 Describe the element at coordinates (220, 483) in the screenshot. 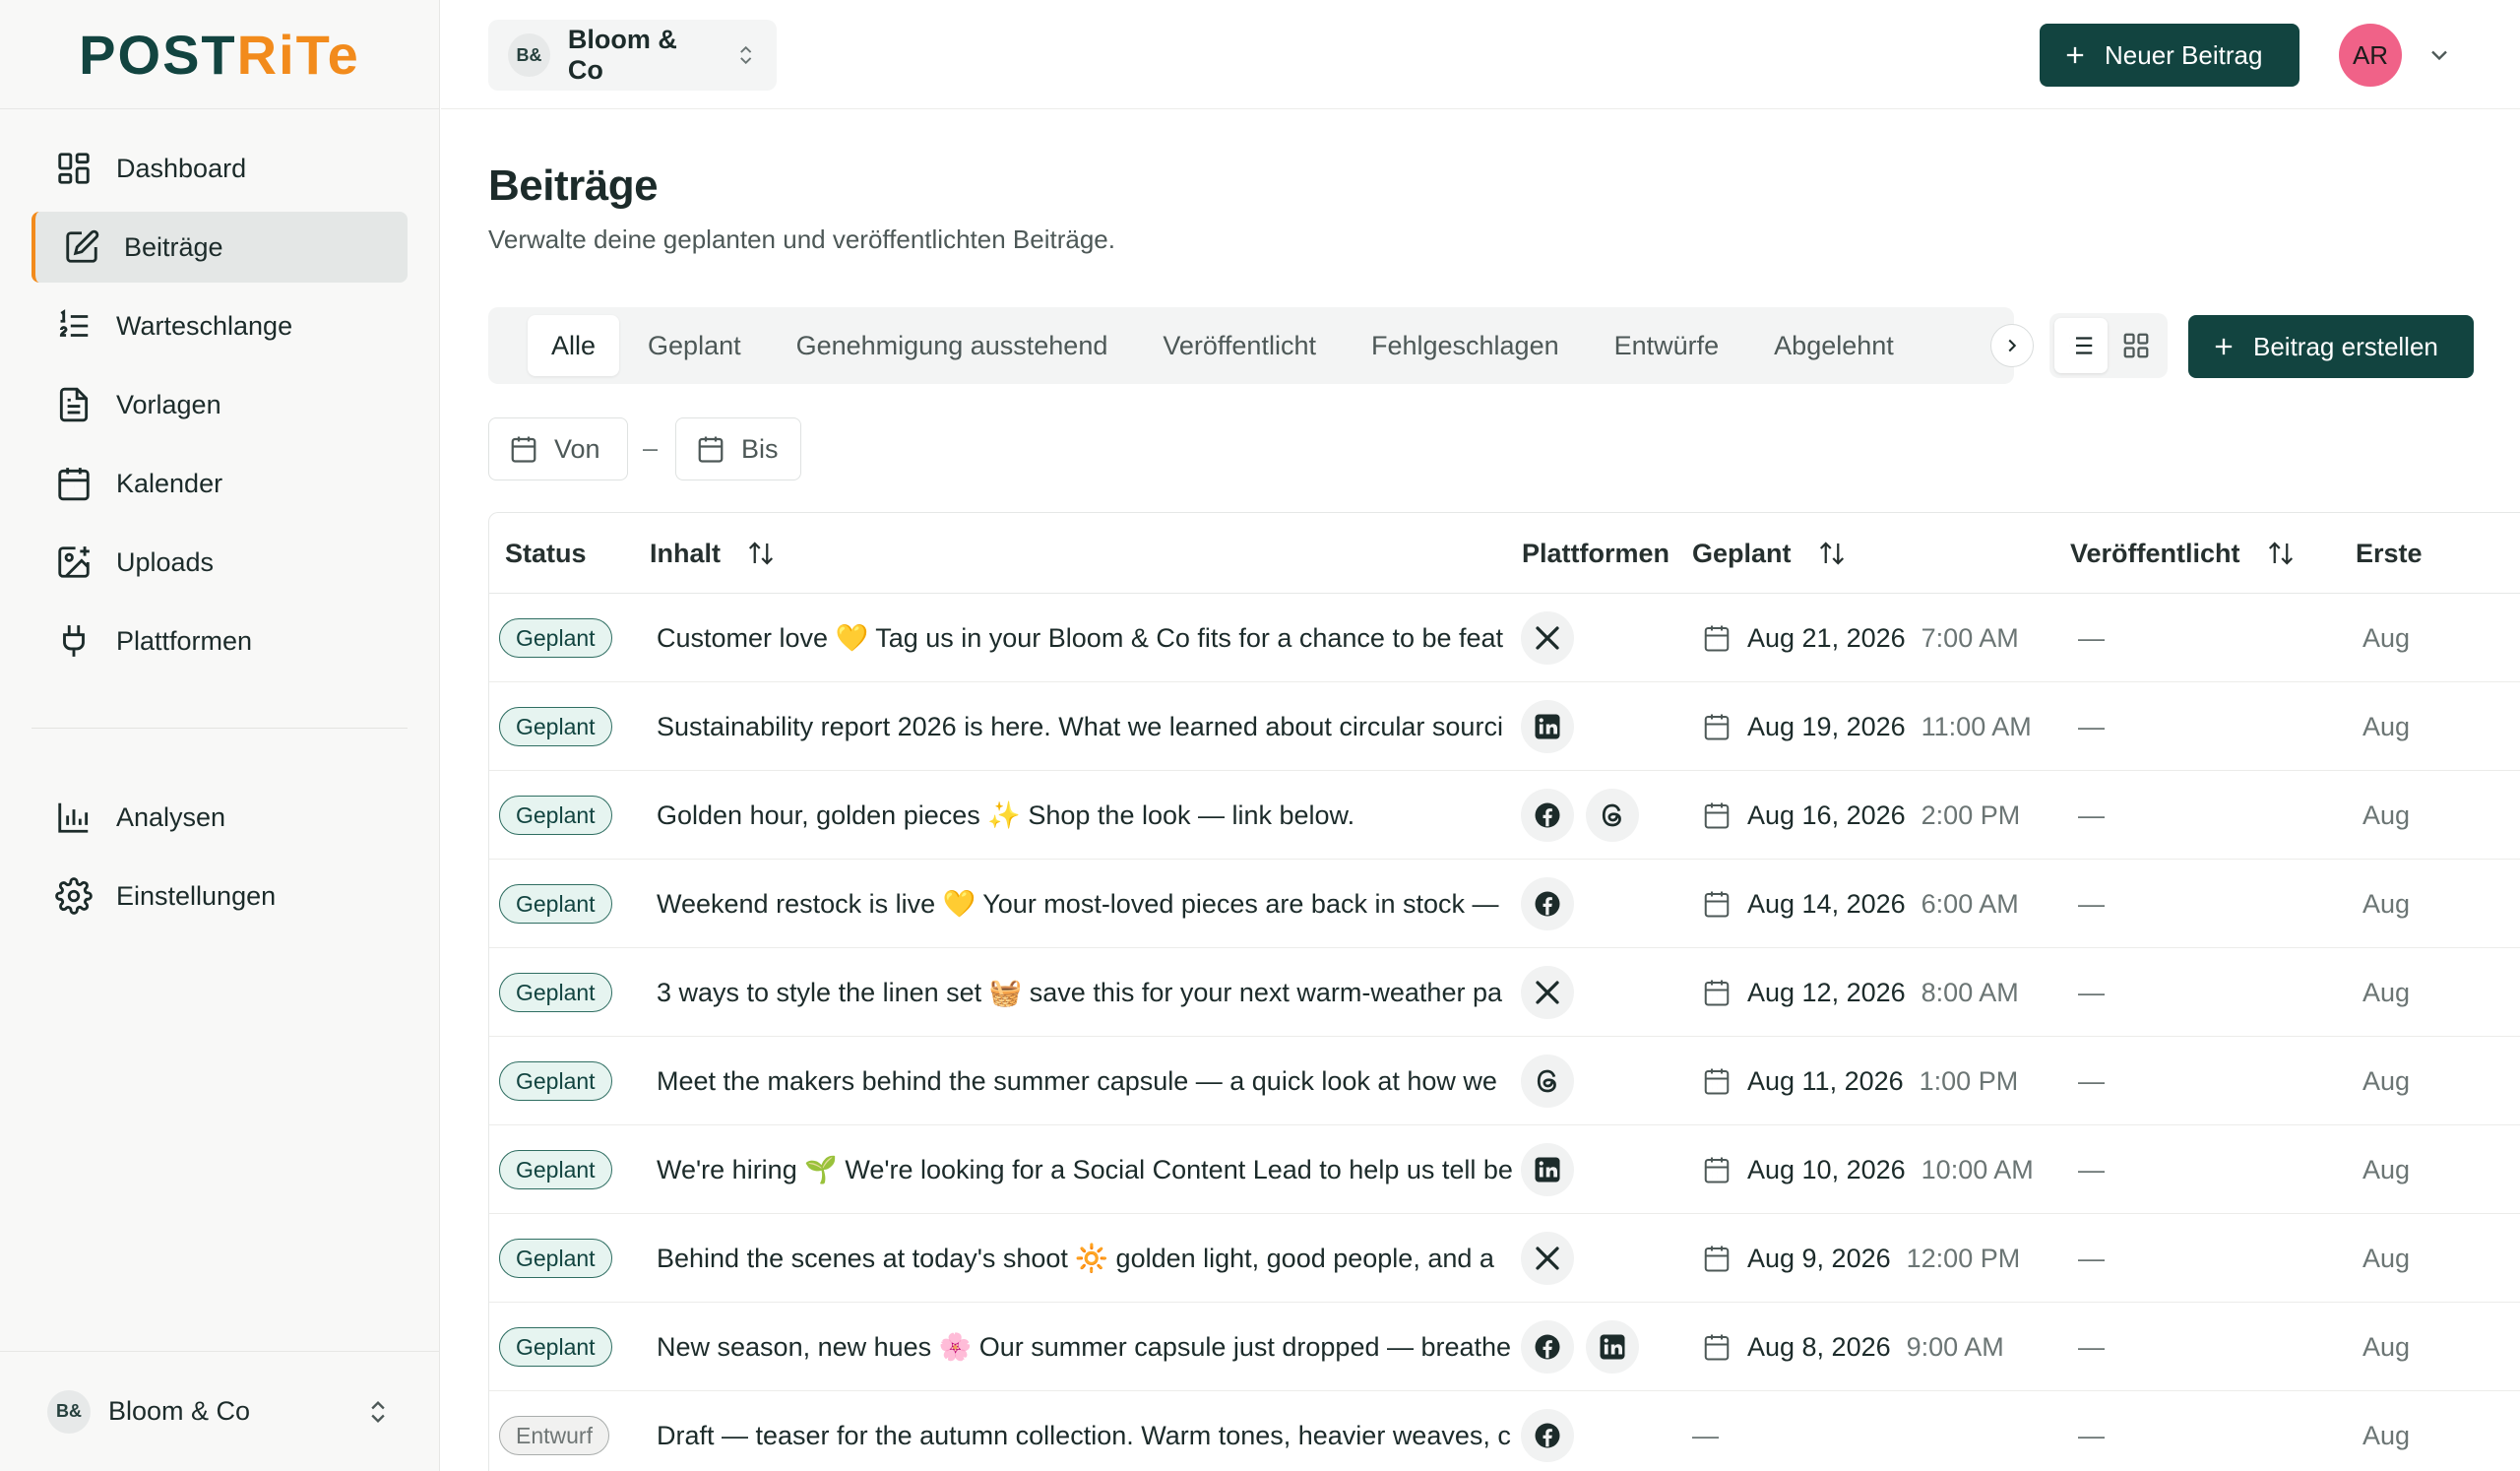

I see `sidebar-item-kalender: Kalender` at that location.